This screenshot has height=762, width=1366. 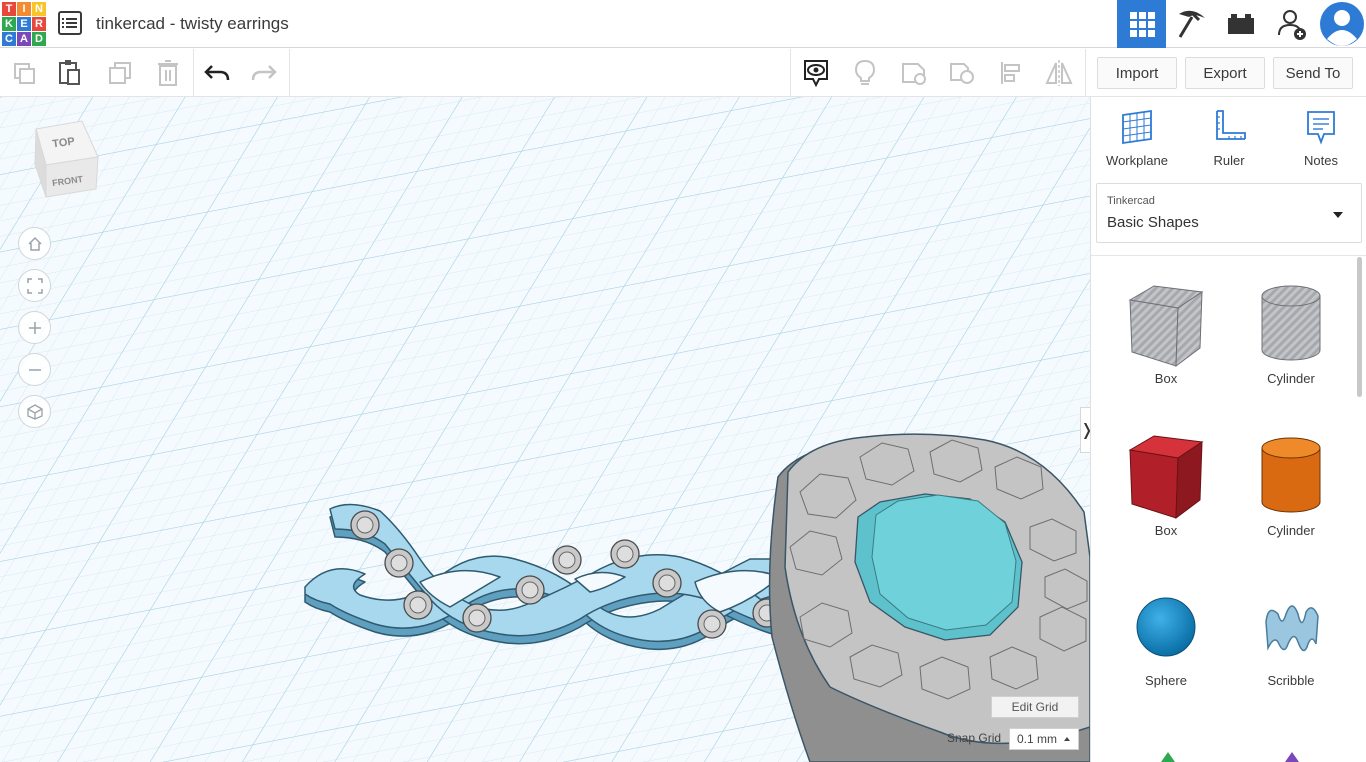 I want to click on workplane-tool: Workplane, so click(x=1137, y=138).